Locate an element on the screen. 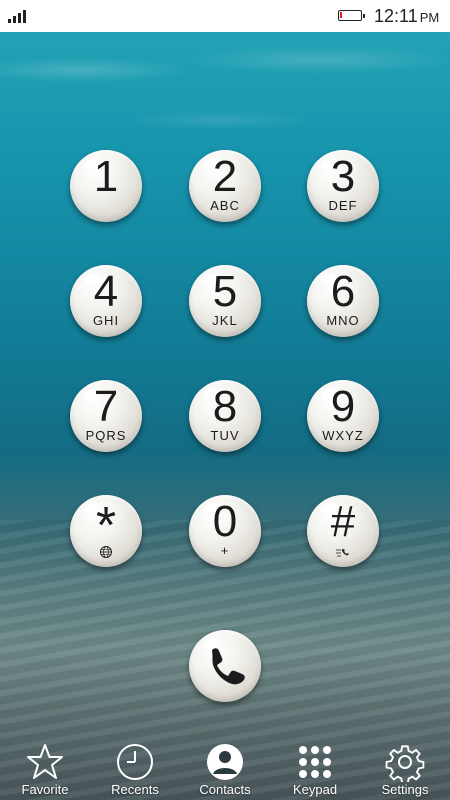 The height and width of the screenshot is (800, 450). key-digit: 7 is located at coordinates (106, 406).